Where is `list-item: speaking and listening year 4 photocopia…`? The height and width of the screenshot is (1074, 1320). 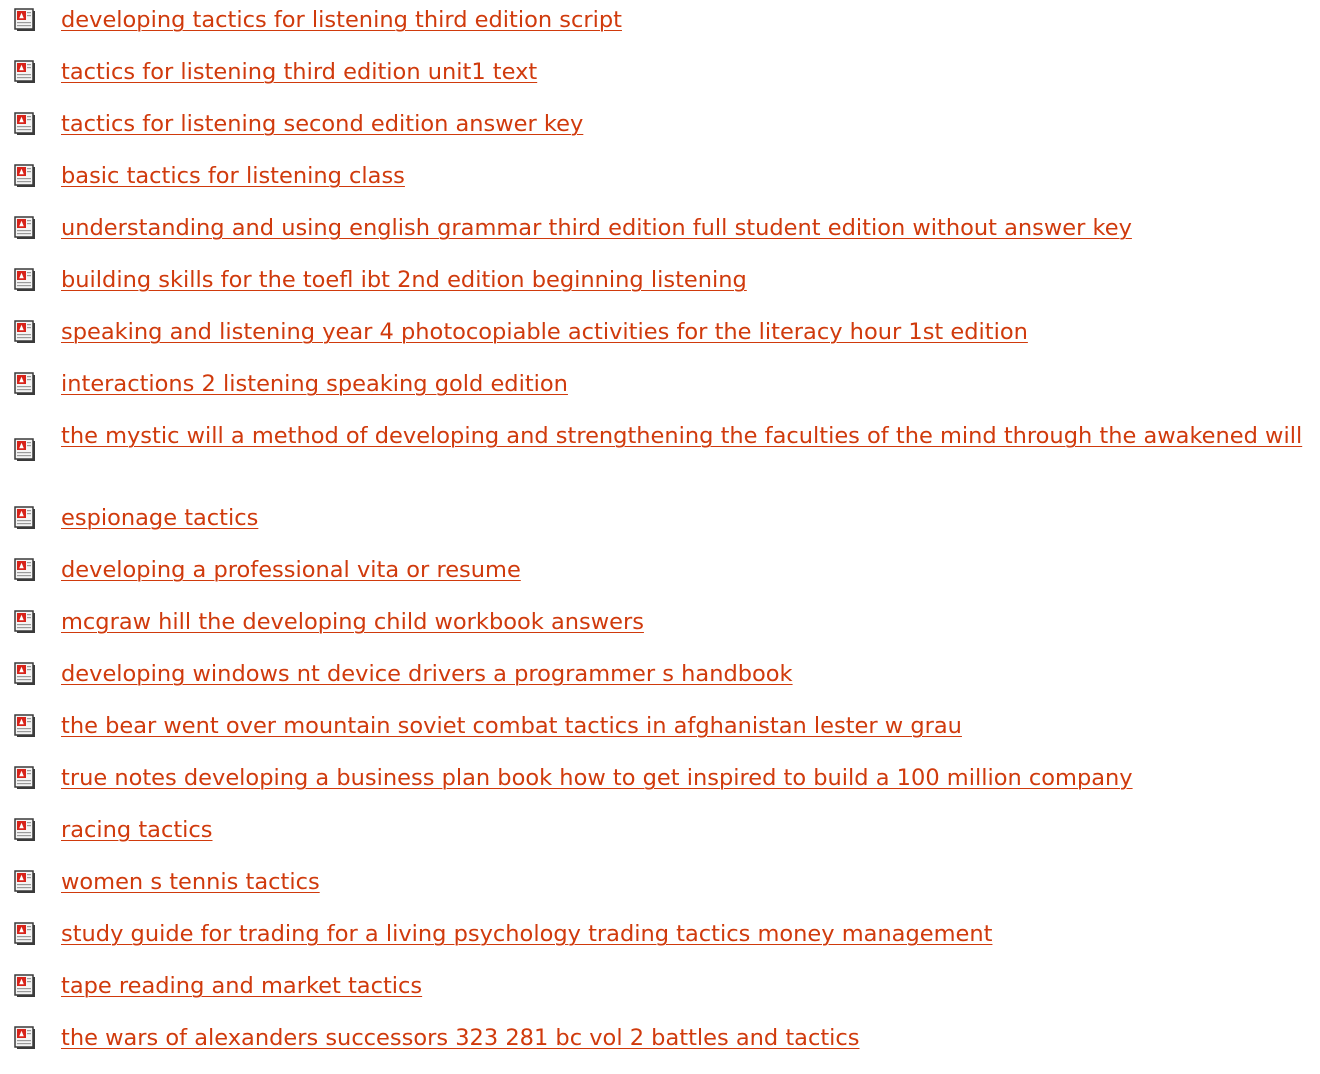
list-item: speaking and listening year 4 photocopia… is located at coordinates (660, 342).